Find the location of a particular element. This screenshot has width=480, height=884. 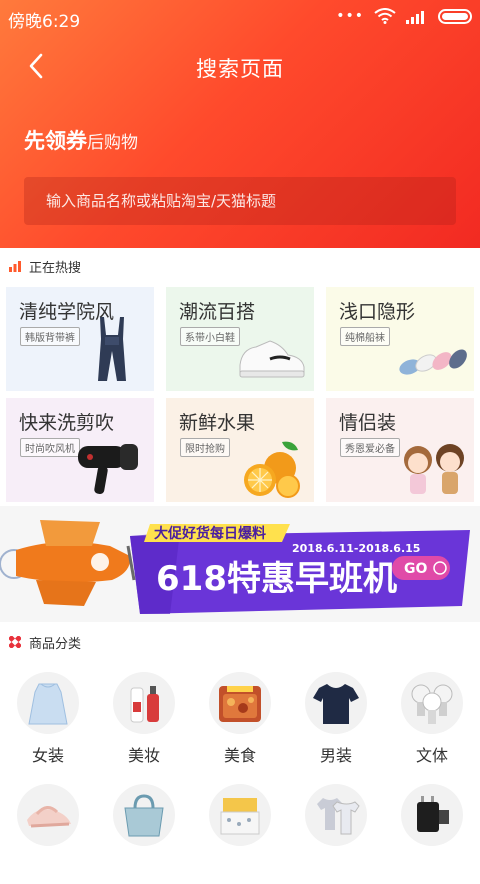

hot-card-tag: 秀恩爱必备 is located at coordinates (370, 447).